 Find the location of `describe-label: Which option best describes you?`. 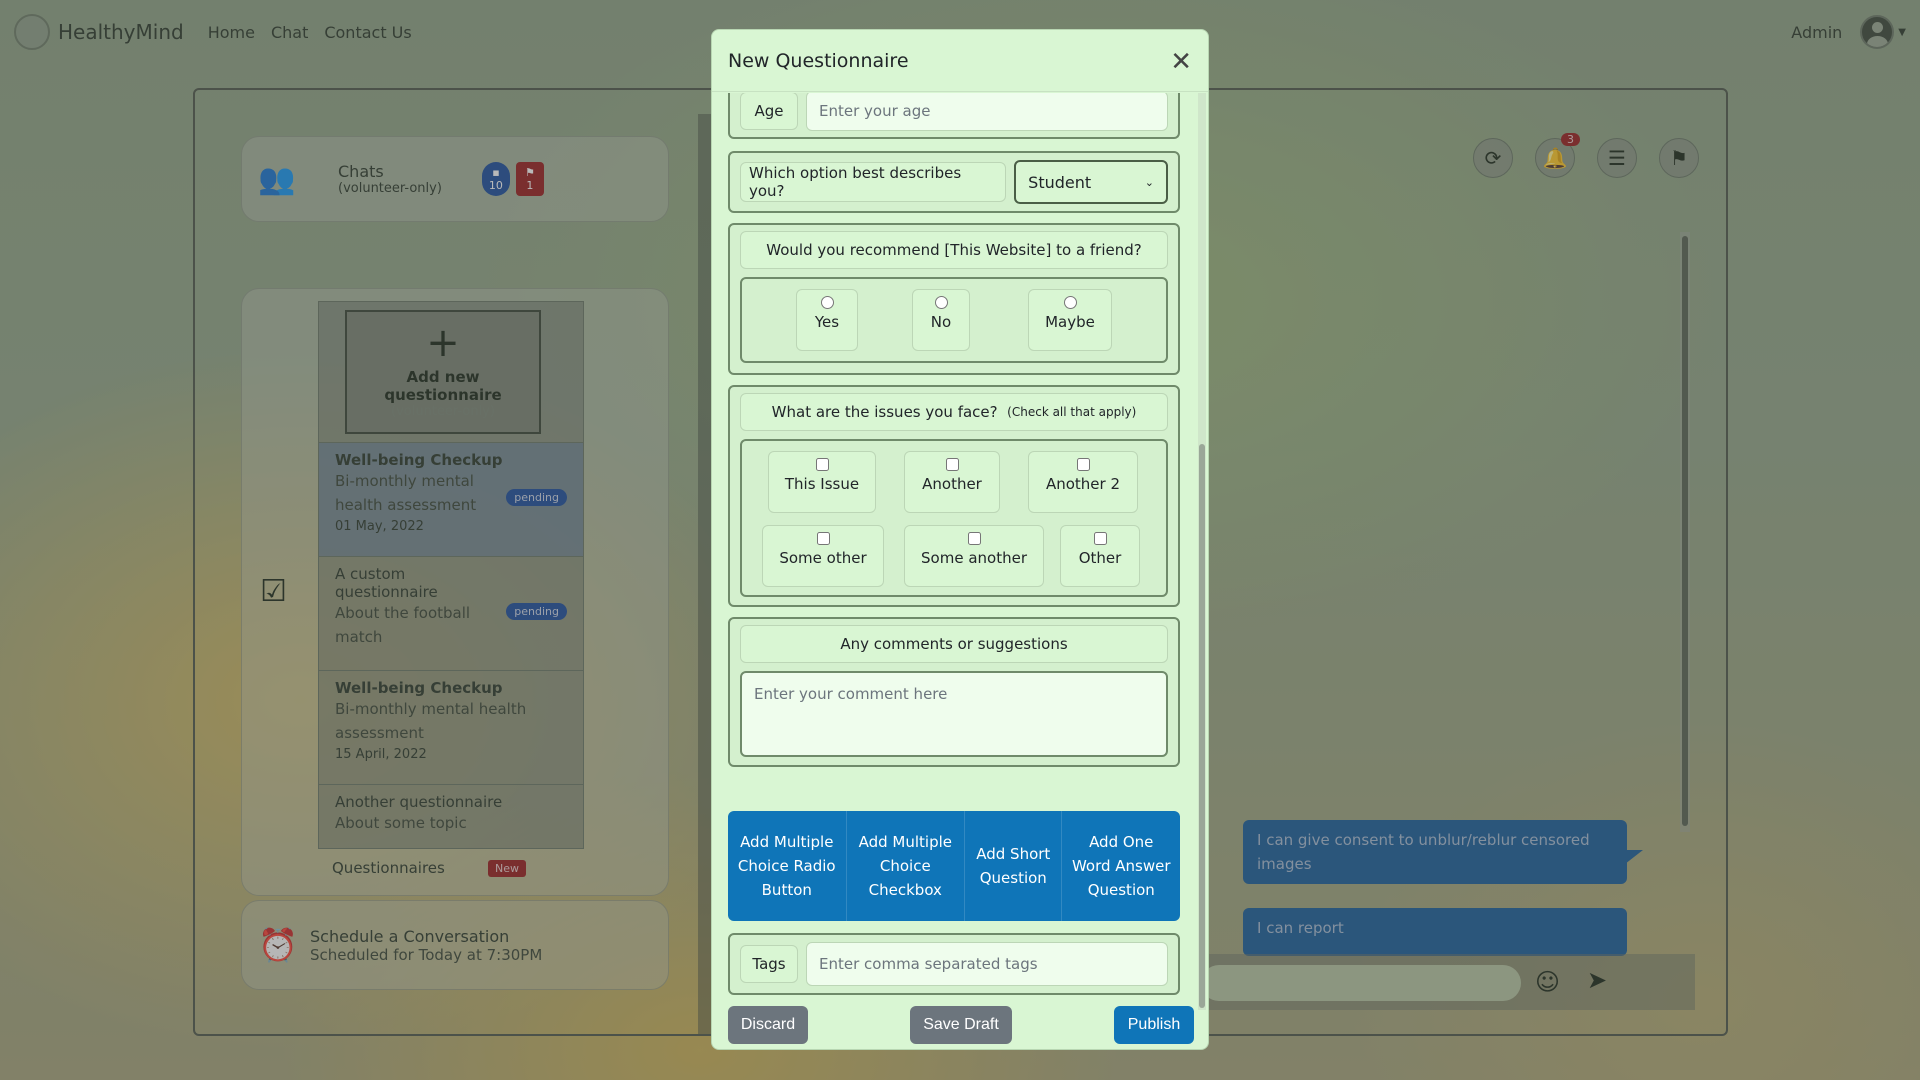

describe-label: Which option best describes you? is located at coordinates (873, 182).